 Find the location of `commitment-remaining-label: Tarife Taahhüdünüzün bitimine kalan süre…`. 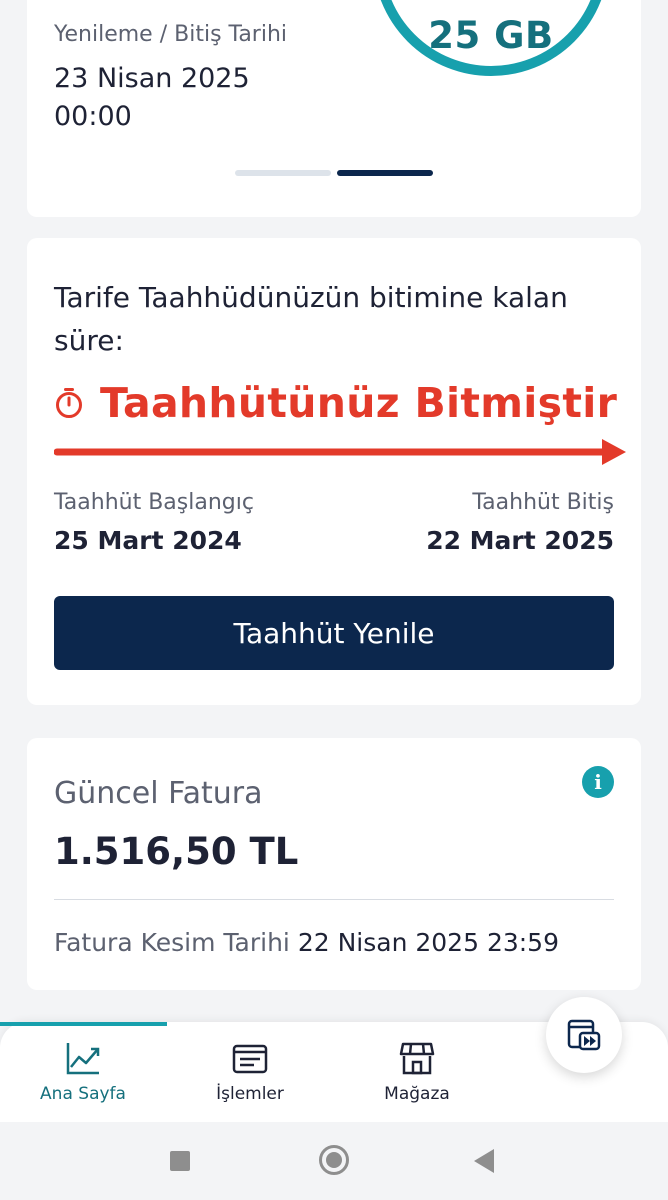

commitment-remaining-label: Tarife Taahhüdünüzün bitimine kalan süre… is located at coordinates (311, 319).